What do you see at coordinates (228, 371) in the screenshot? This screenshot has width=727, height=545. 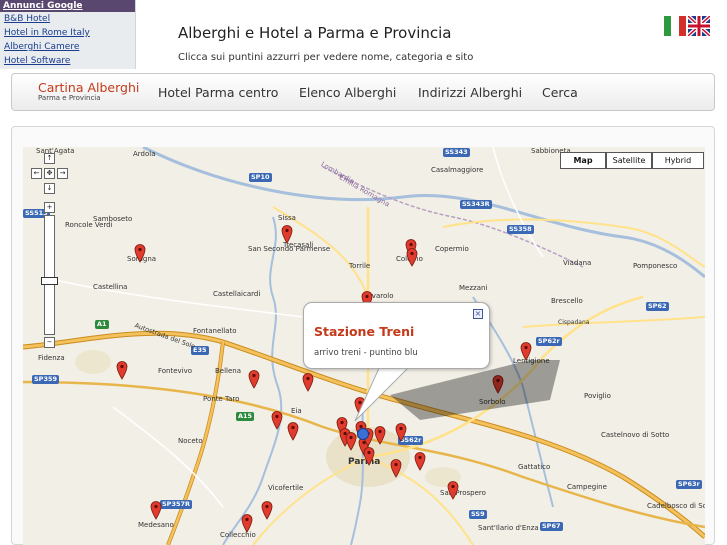 I see `map-label: Bellena` at bounding box center [228, 371].